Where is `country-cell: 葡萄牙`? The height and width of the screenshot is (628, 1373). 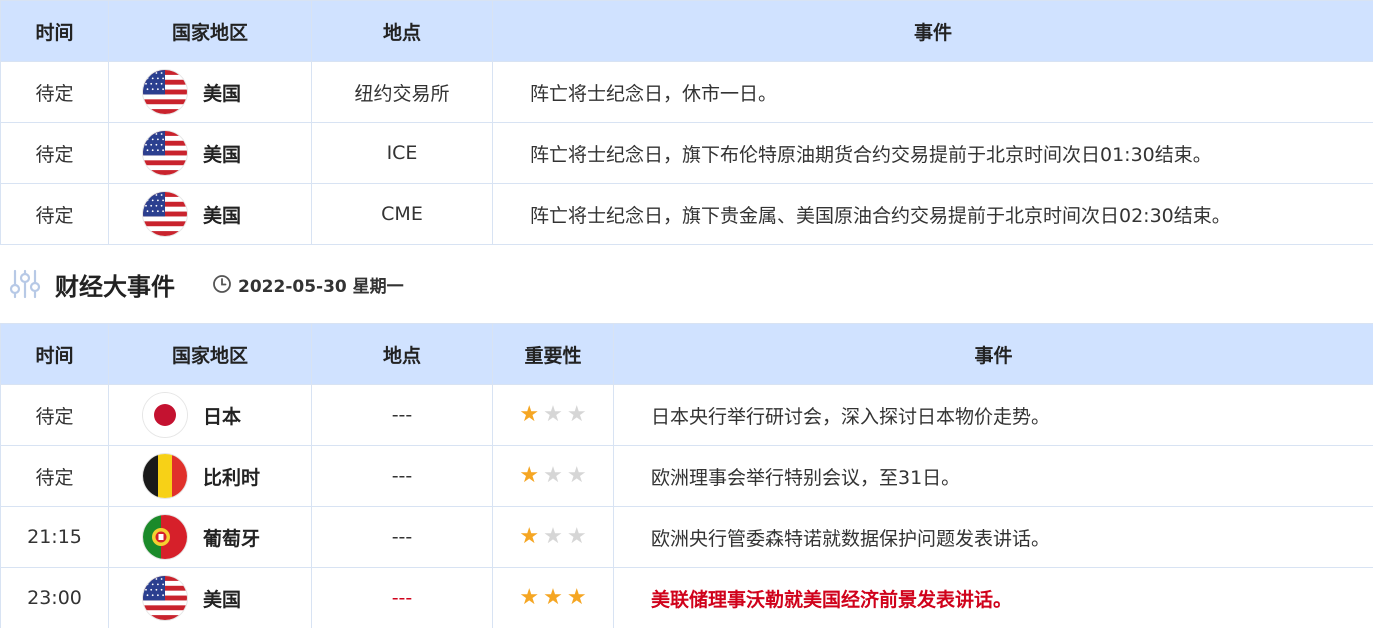 country-cell: 葡萄牙 is located at coordinates (210, 537).